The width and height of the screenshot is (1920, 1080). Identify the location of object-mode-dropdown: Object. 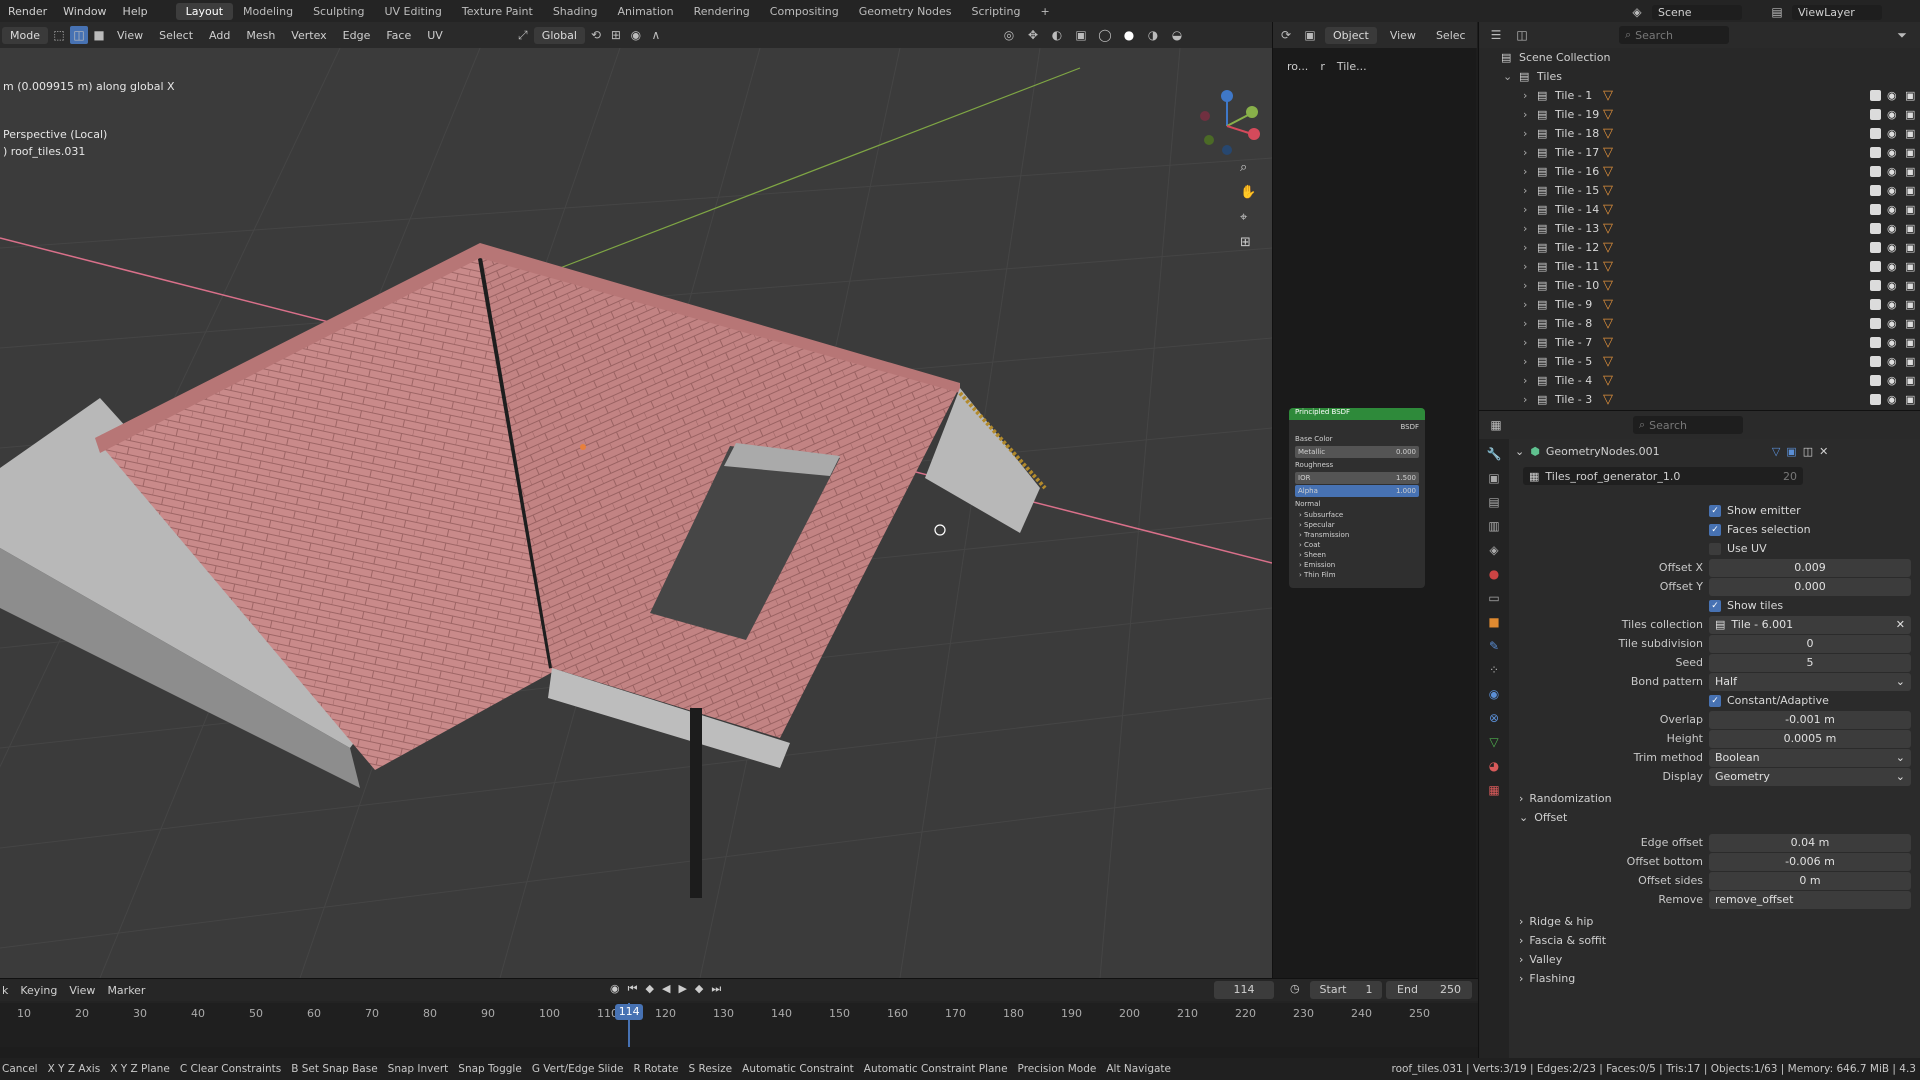
(1351, 35).